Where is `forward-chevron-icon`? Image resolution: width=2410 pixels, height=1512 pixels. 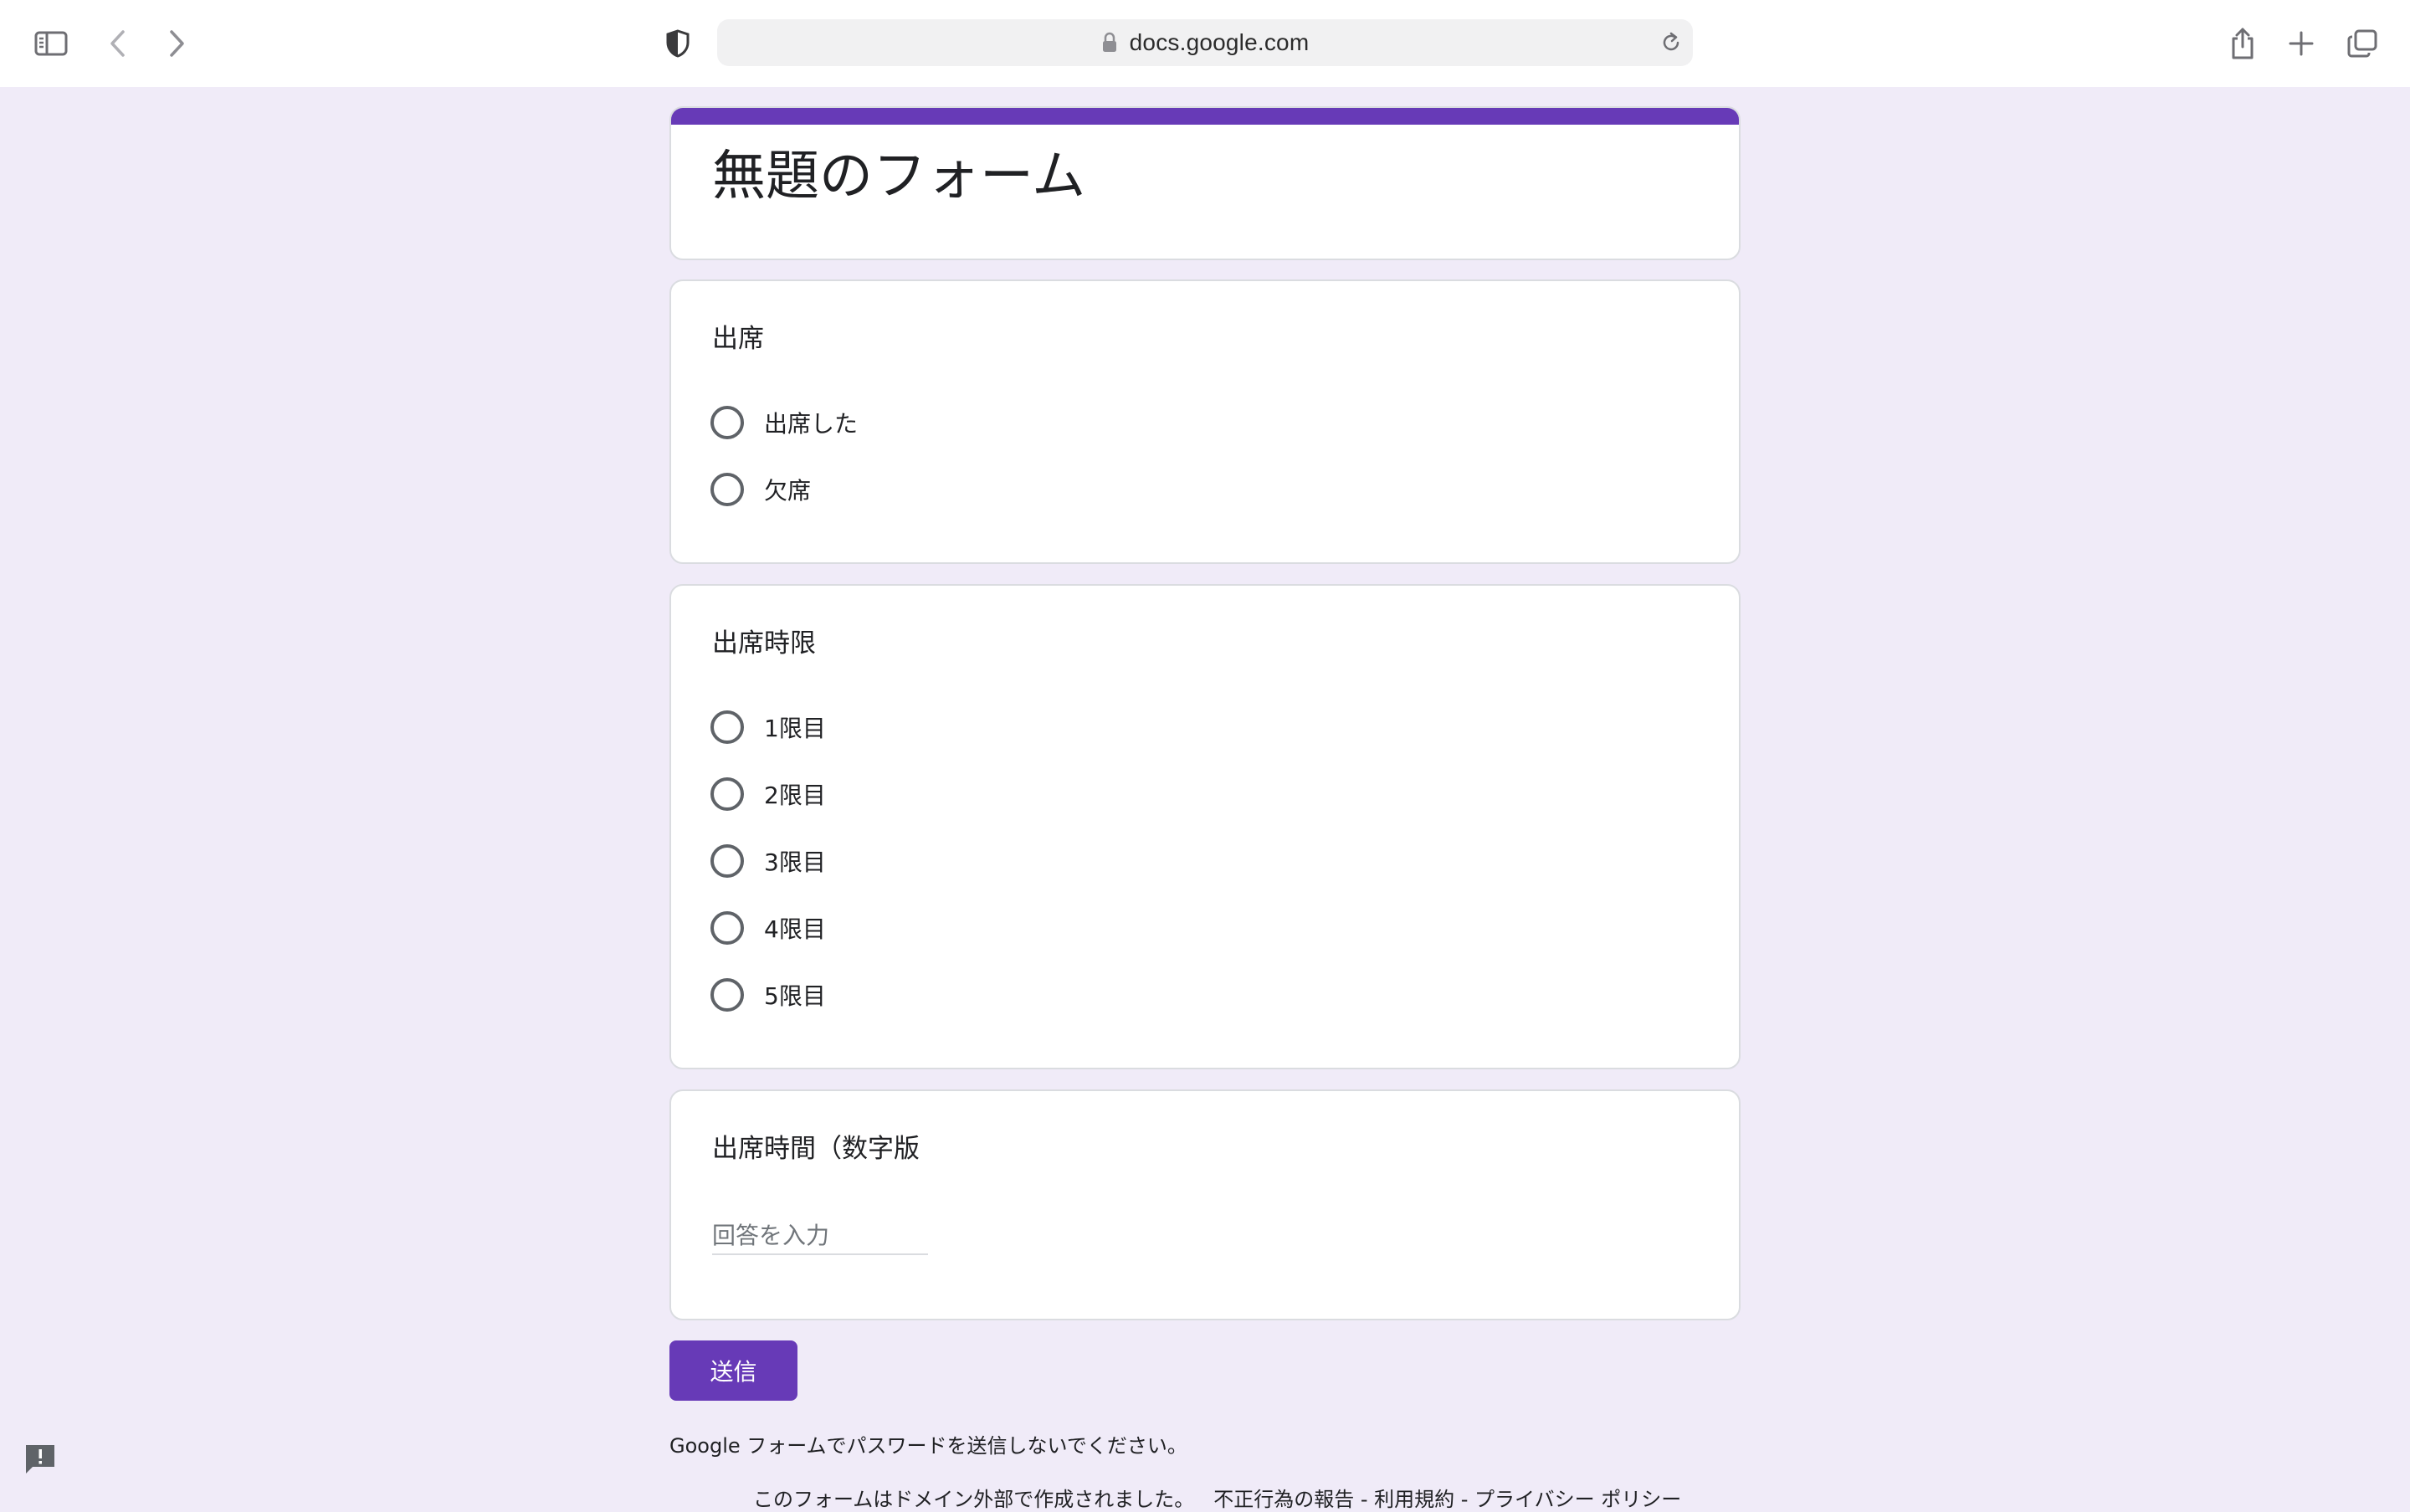 forward-chevron-icon is located at coordinates (176, 43).